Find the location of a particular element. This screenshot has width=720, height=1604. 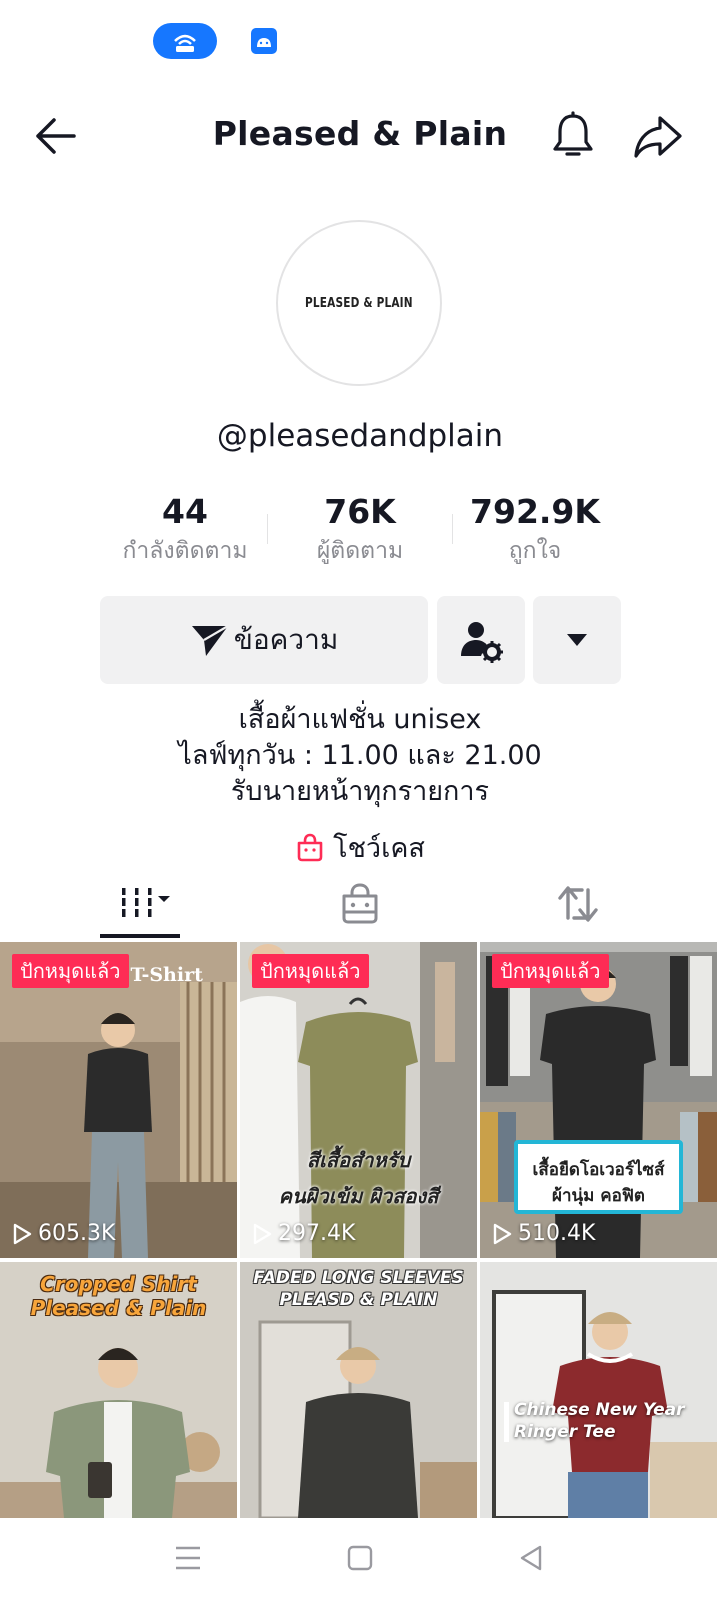

video-caption: คนผิวเข้ม ผิวสองสี is located at coordinates (358, 1196).